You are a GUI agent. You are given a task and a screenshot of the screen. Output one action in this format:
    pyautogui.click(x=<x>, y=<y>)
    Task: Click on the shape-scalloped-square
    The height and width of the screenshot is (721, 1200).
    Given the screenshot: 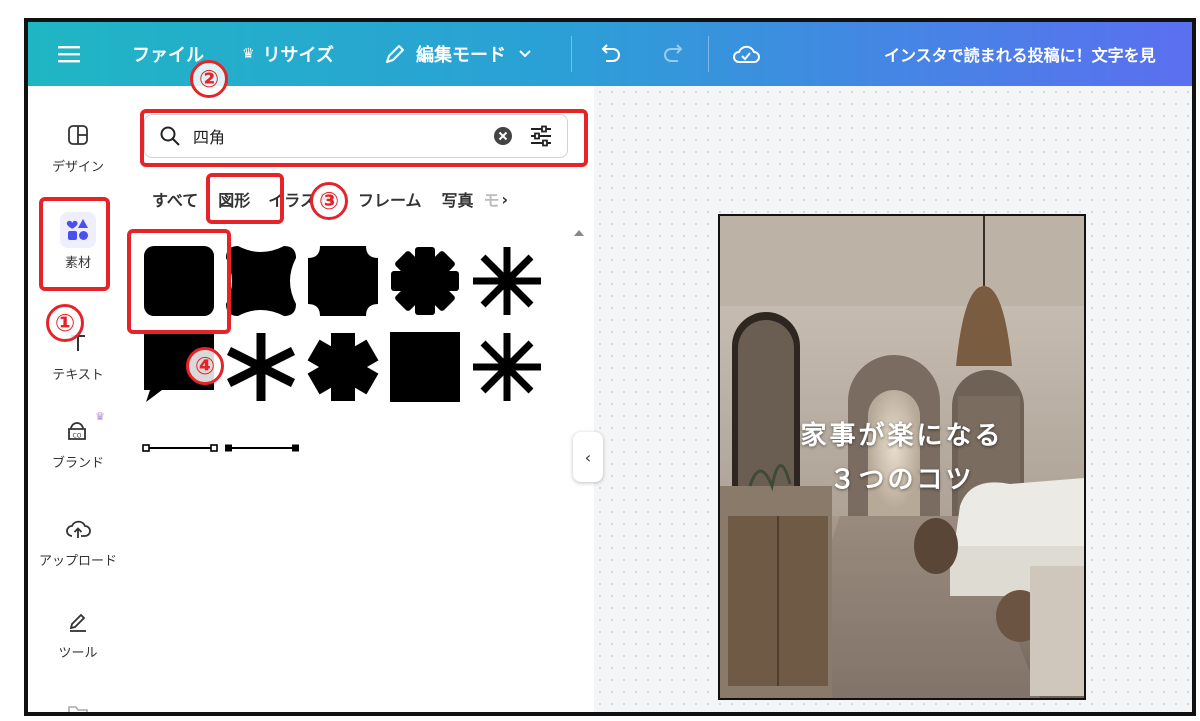 What is the action you would take?
    pyautogui.click(x=261, y=283)
    